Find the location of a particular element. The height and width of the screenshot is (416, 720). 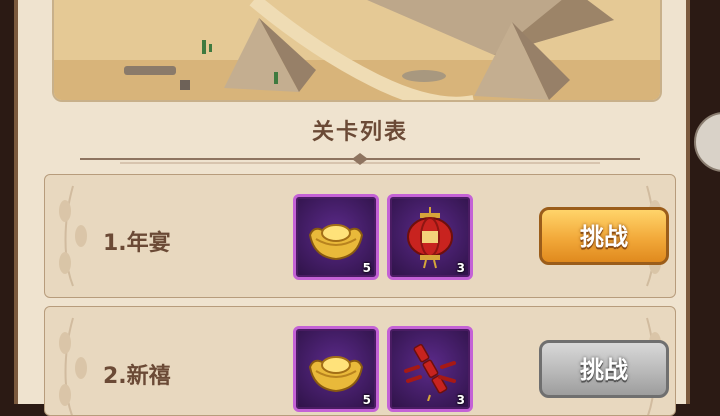

title-divider is located at coordinates (360, 159).